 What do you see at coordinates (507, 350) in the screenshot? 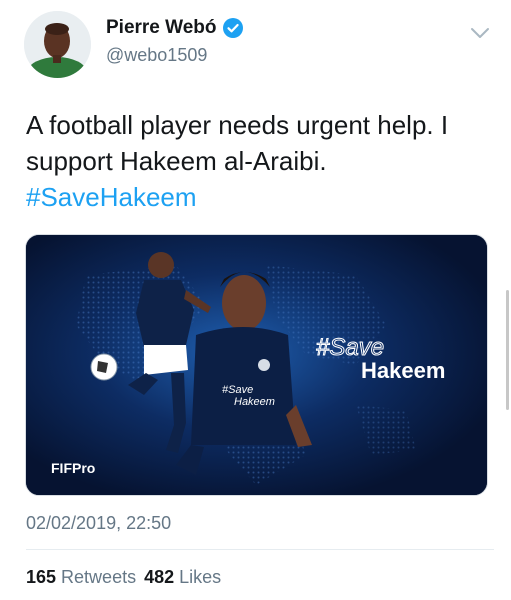
I see `scrollbar` at bounding box center [507, 350].